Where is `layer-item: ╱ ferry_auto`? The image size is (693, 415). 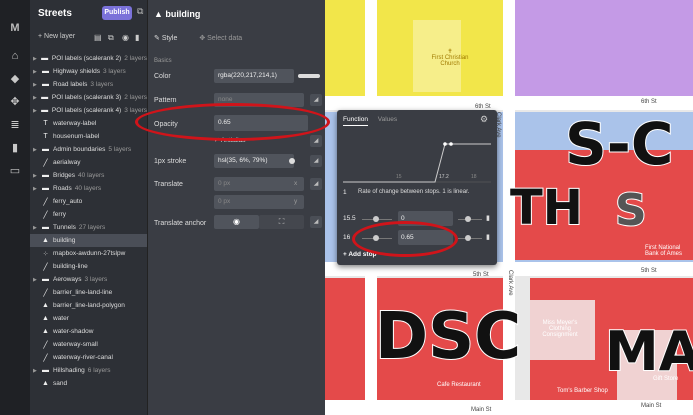
layer-item: ╱ ferry_auto is located at coordinates (88, 201).